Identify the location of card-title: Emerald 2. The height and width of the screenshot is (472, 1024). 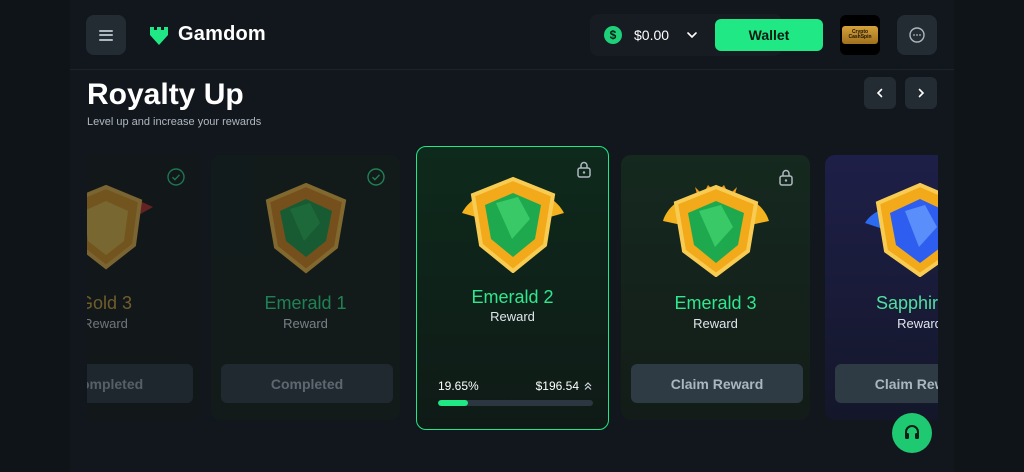
(512, 297).